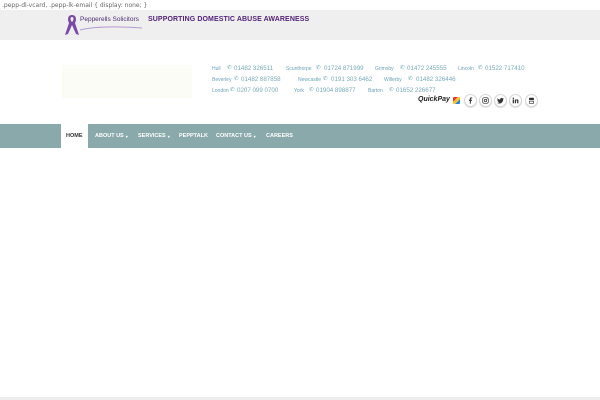 The height and width of the screenshot is (400, 600). I want to click on nav-pepptalk: PEPPTALK, so click(193, 136).